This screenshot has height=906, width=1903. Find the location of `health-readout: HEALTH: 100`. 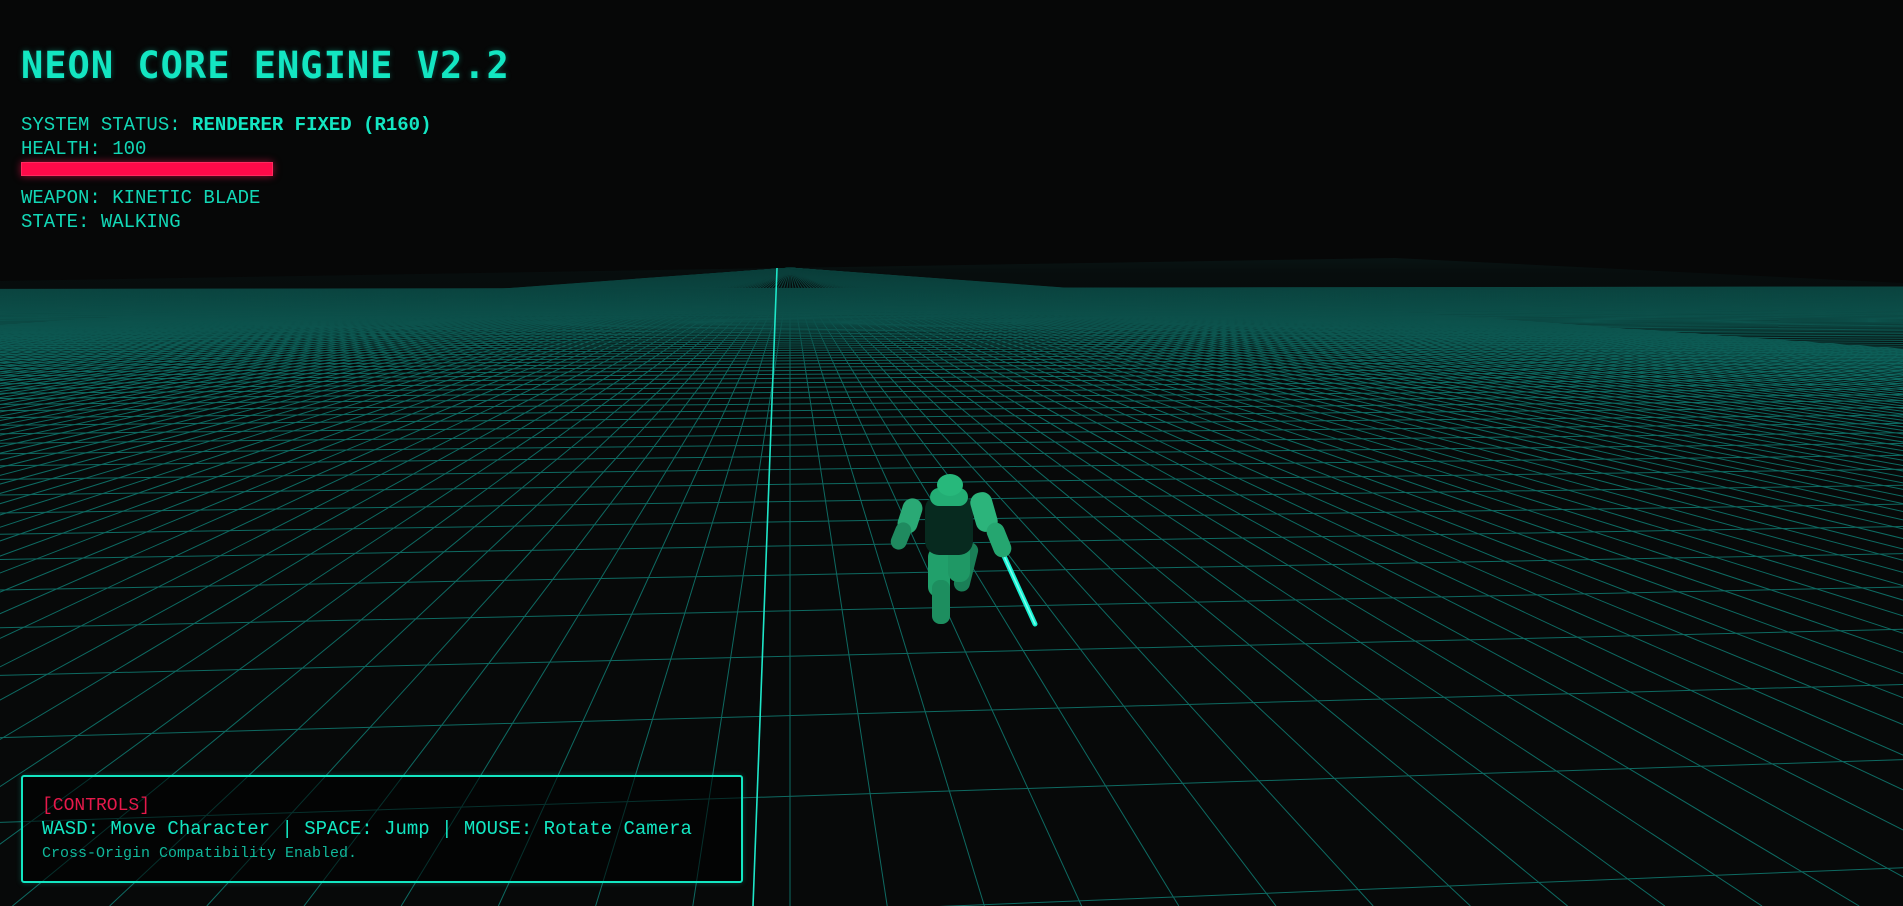

health-readout: HEALTH: 100 is located at coordinates (265, 149).